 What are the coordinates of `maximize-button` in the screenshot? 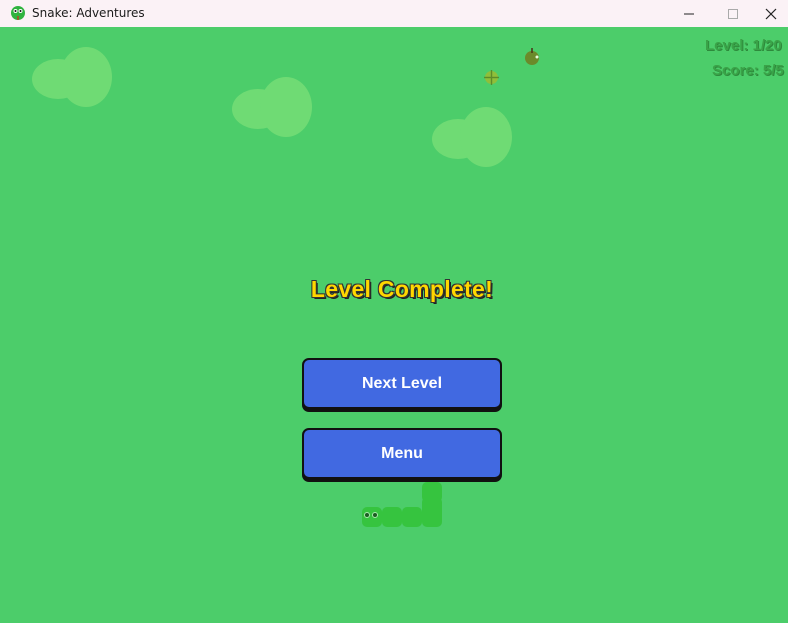 It's located at (733, 13).